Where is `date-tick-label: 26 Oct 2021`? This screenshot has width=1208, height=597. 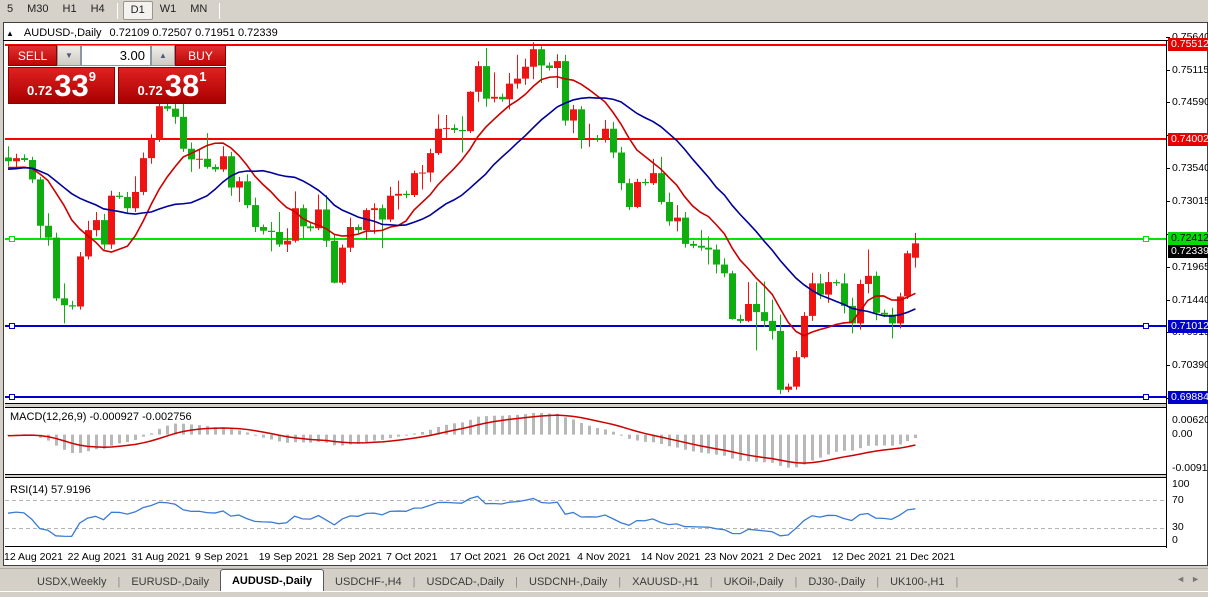
date-tick-label: 26 Oct 2021 is located at coordinates (542, 557).